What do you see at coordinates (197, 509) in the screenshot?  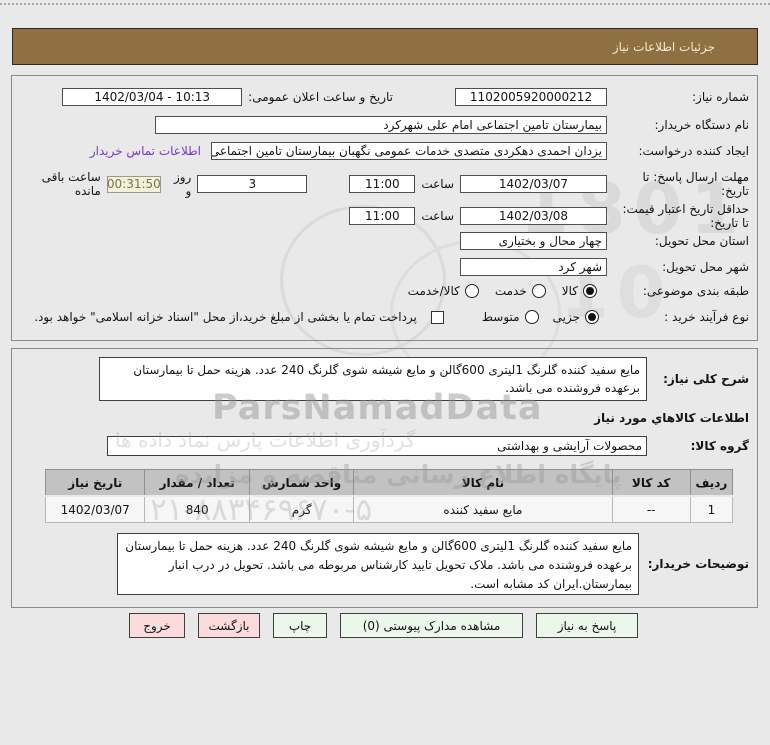 I see `cell-quantity: 840` at bounding box center [197, 509].